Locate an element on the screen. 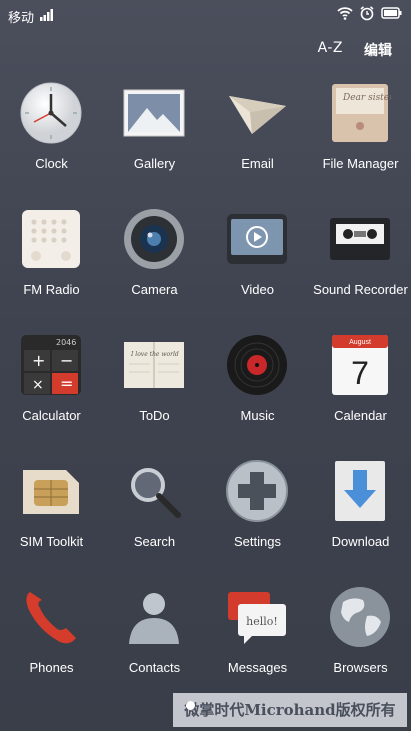 The image size is (411, 731). alarm-icon is located at coordinates (367, 13).